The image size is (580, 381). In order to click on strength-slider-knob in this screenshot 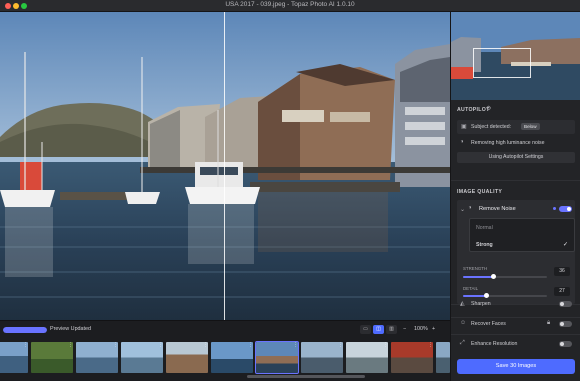, I will do `click(493, 276)`.